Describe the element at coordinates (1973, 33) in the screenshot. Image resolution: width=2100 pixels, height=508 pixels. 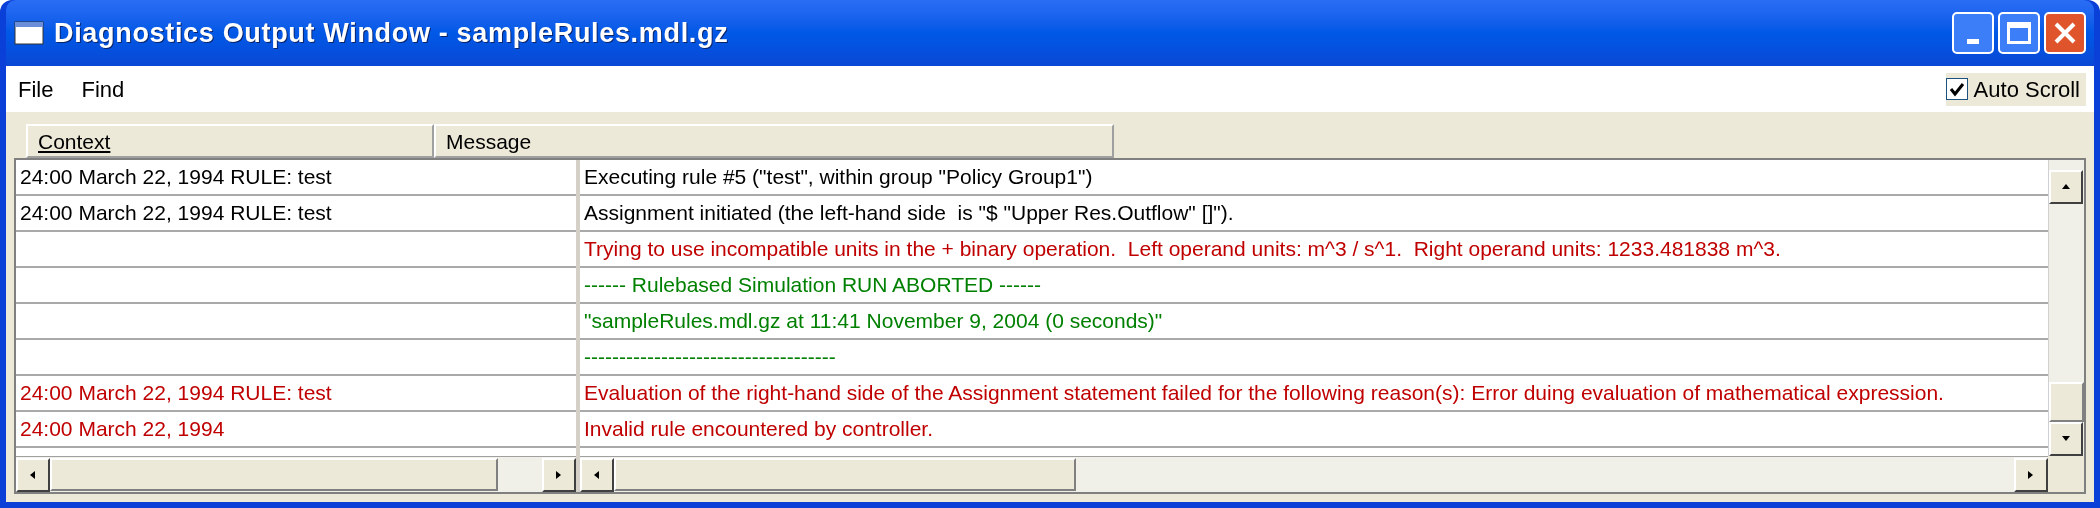
I see `minimize-button` at that location.